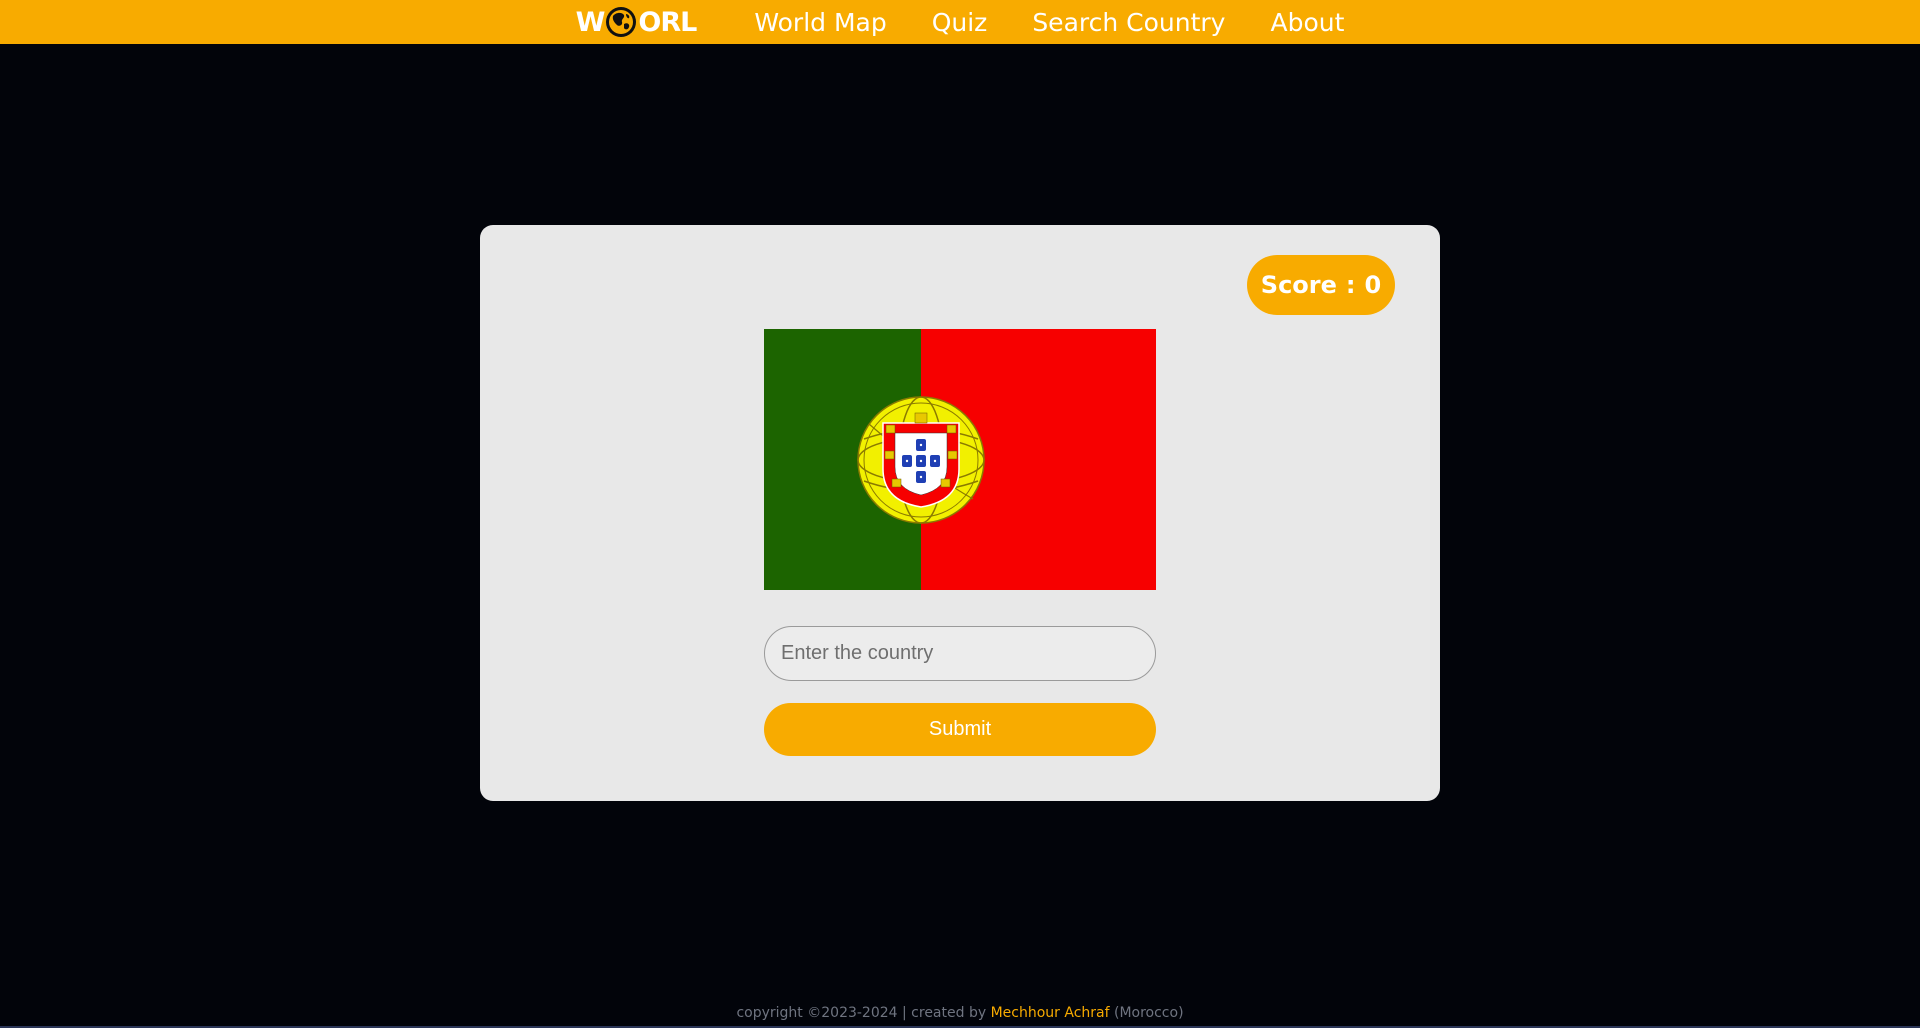  Describe the element at coordinates (861, 1013) in the screenshot. I see `footer-copyright: copyright ©2023-2024 | created by` at that location.